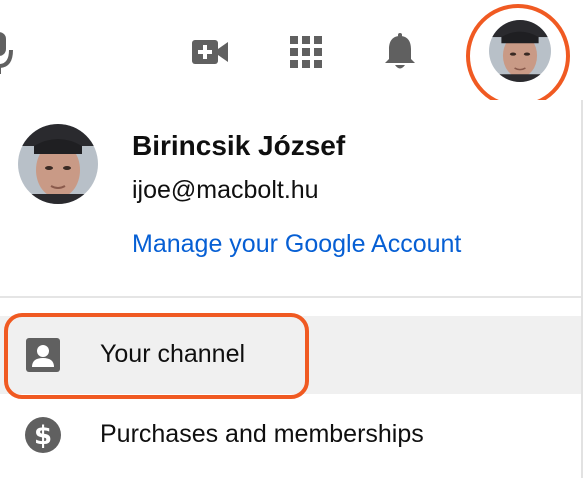 This screenshot has height=478, width=585. What do you see at coordinates (58, 164) in the screenshot?
I see `avatar` at bounding box center [58, 164].